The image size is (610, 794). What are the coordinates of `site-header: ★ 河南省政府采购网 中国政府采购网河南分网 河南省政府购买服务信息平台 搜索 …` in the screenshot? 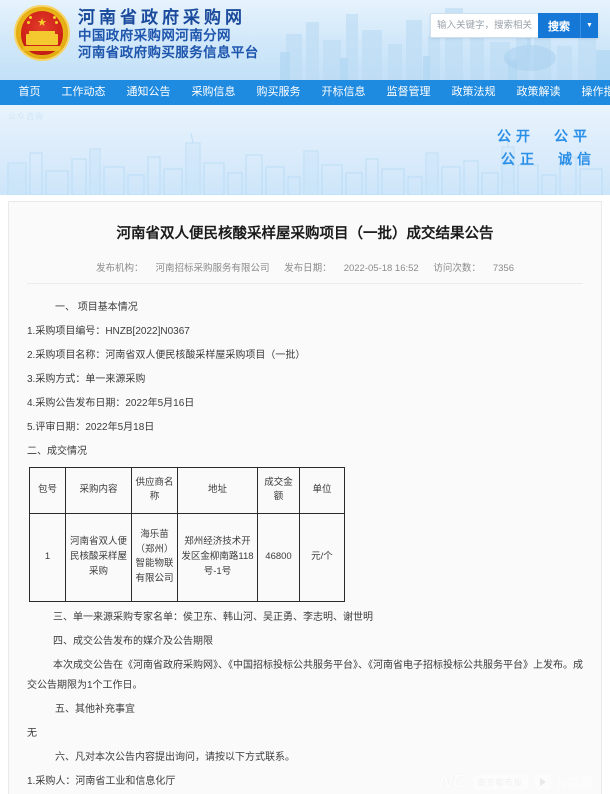 It's located at (305, 40).